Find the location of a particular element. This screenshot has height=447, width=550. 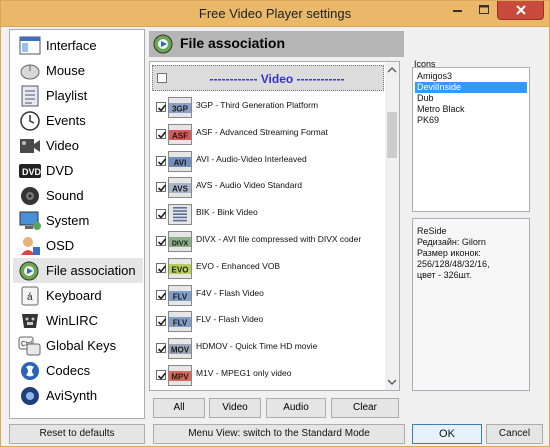

sound-icon is located at coordinates (30, 196).